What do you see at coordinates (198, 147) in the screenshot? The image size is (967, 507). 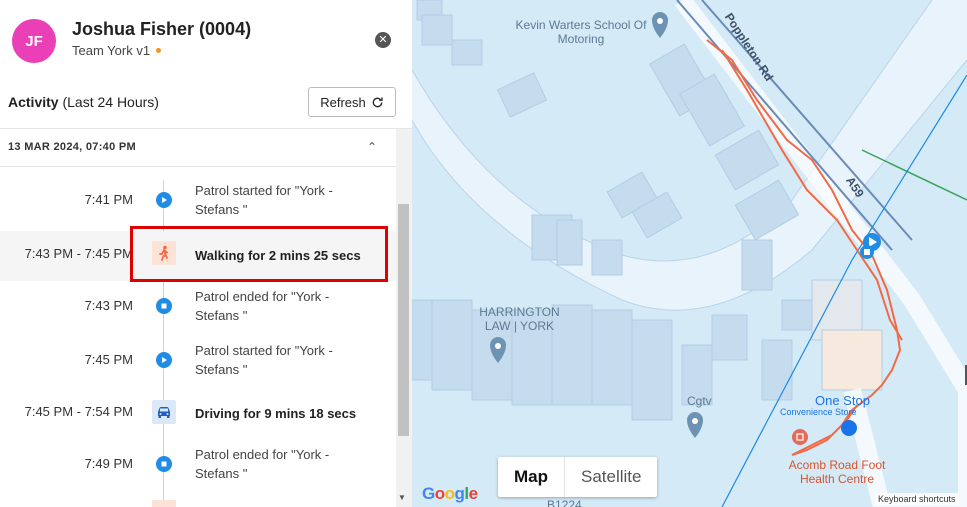 I see `date-group-header: 13 MAR 2024, 07:40 PM ⌃` at bounding box center [198, 147].